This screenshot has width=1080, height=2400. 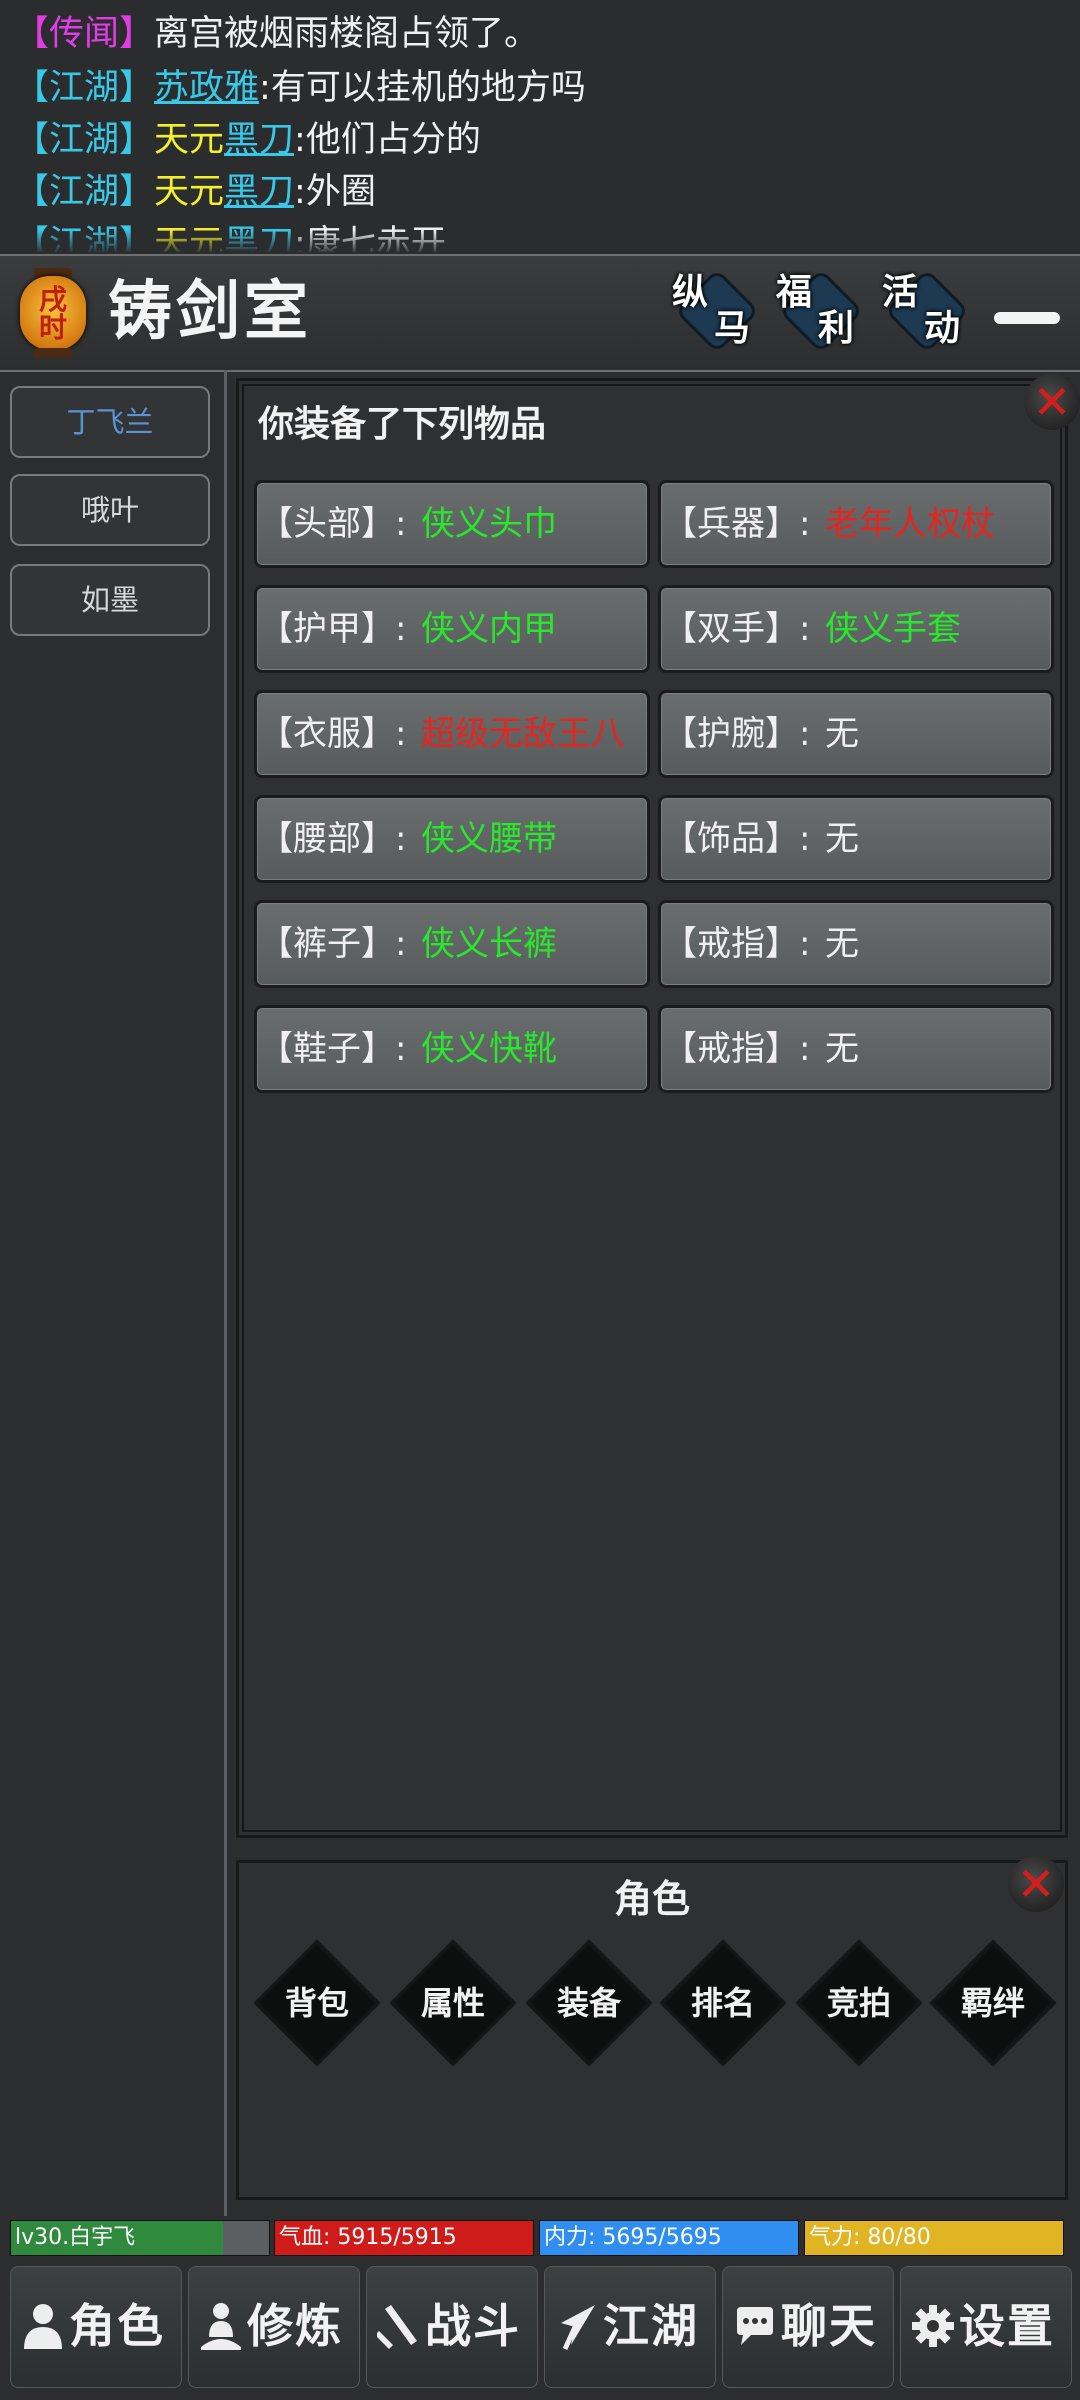 What do you see at coordinates (808, 2327) in the screenshot?
I see `nav-chat-button: 聊天` at bounding box center [808, 2327].